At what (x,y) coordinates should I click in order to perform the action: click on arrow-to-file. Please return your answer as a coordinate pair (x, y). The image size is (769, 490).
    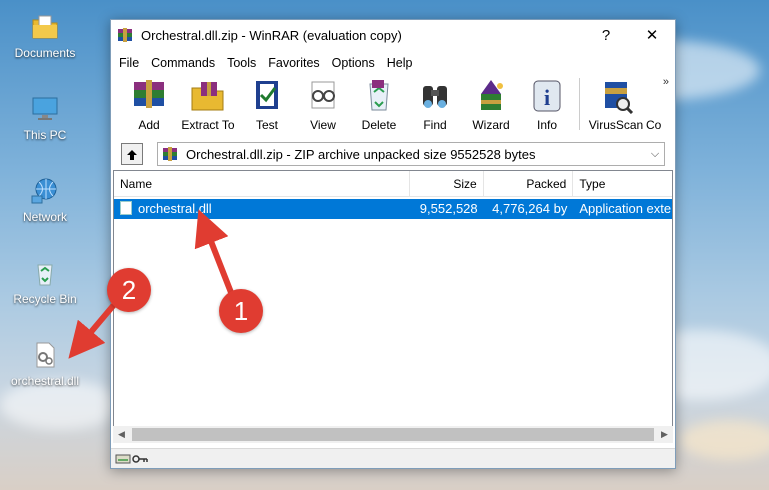
    Looking at the image, I should click on (214, 253).